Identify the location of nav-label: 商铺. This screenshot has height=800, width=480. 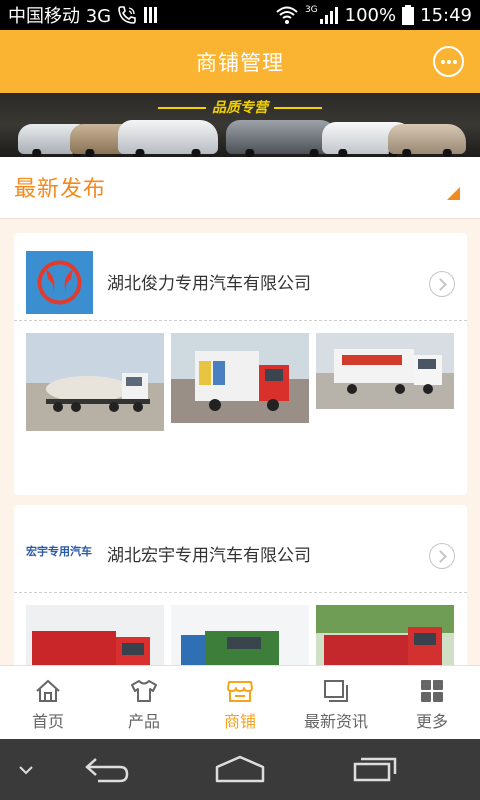
(239, 721).